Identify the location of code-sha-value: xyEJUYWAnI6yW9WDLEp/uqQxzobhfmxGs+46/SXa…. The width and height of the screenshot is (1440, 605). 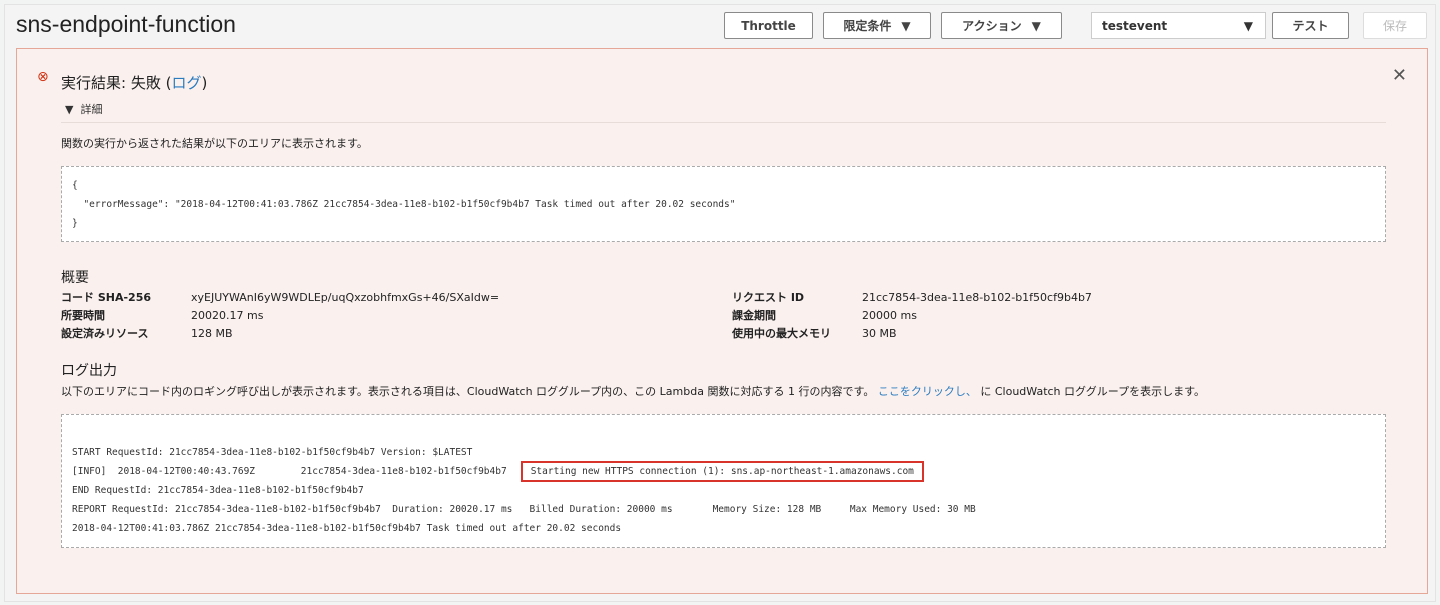
(345, 297).